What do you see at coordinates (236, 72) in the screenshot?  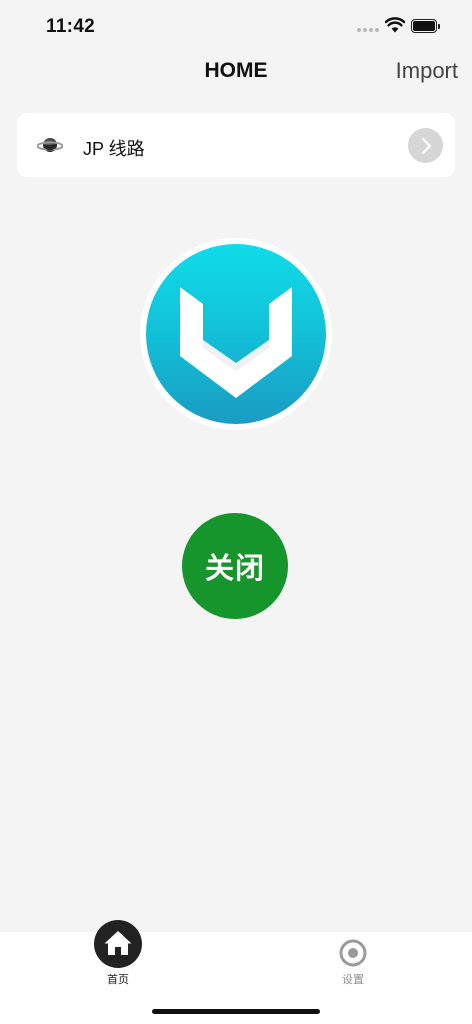 I see `navigation-bar: HOME Import` at bounding box center [236, 72].